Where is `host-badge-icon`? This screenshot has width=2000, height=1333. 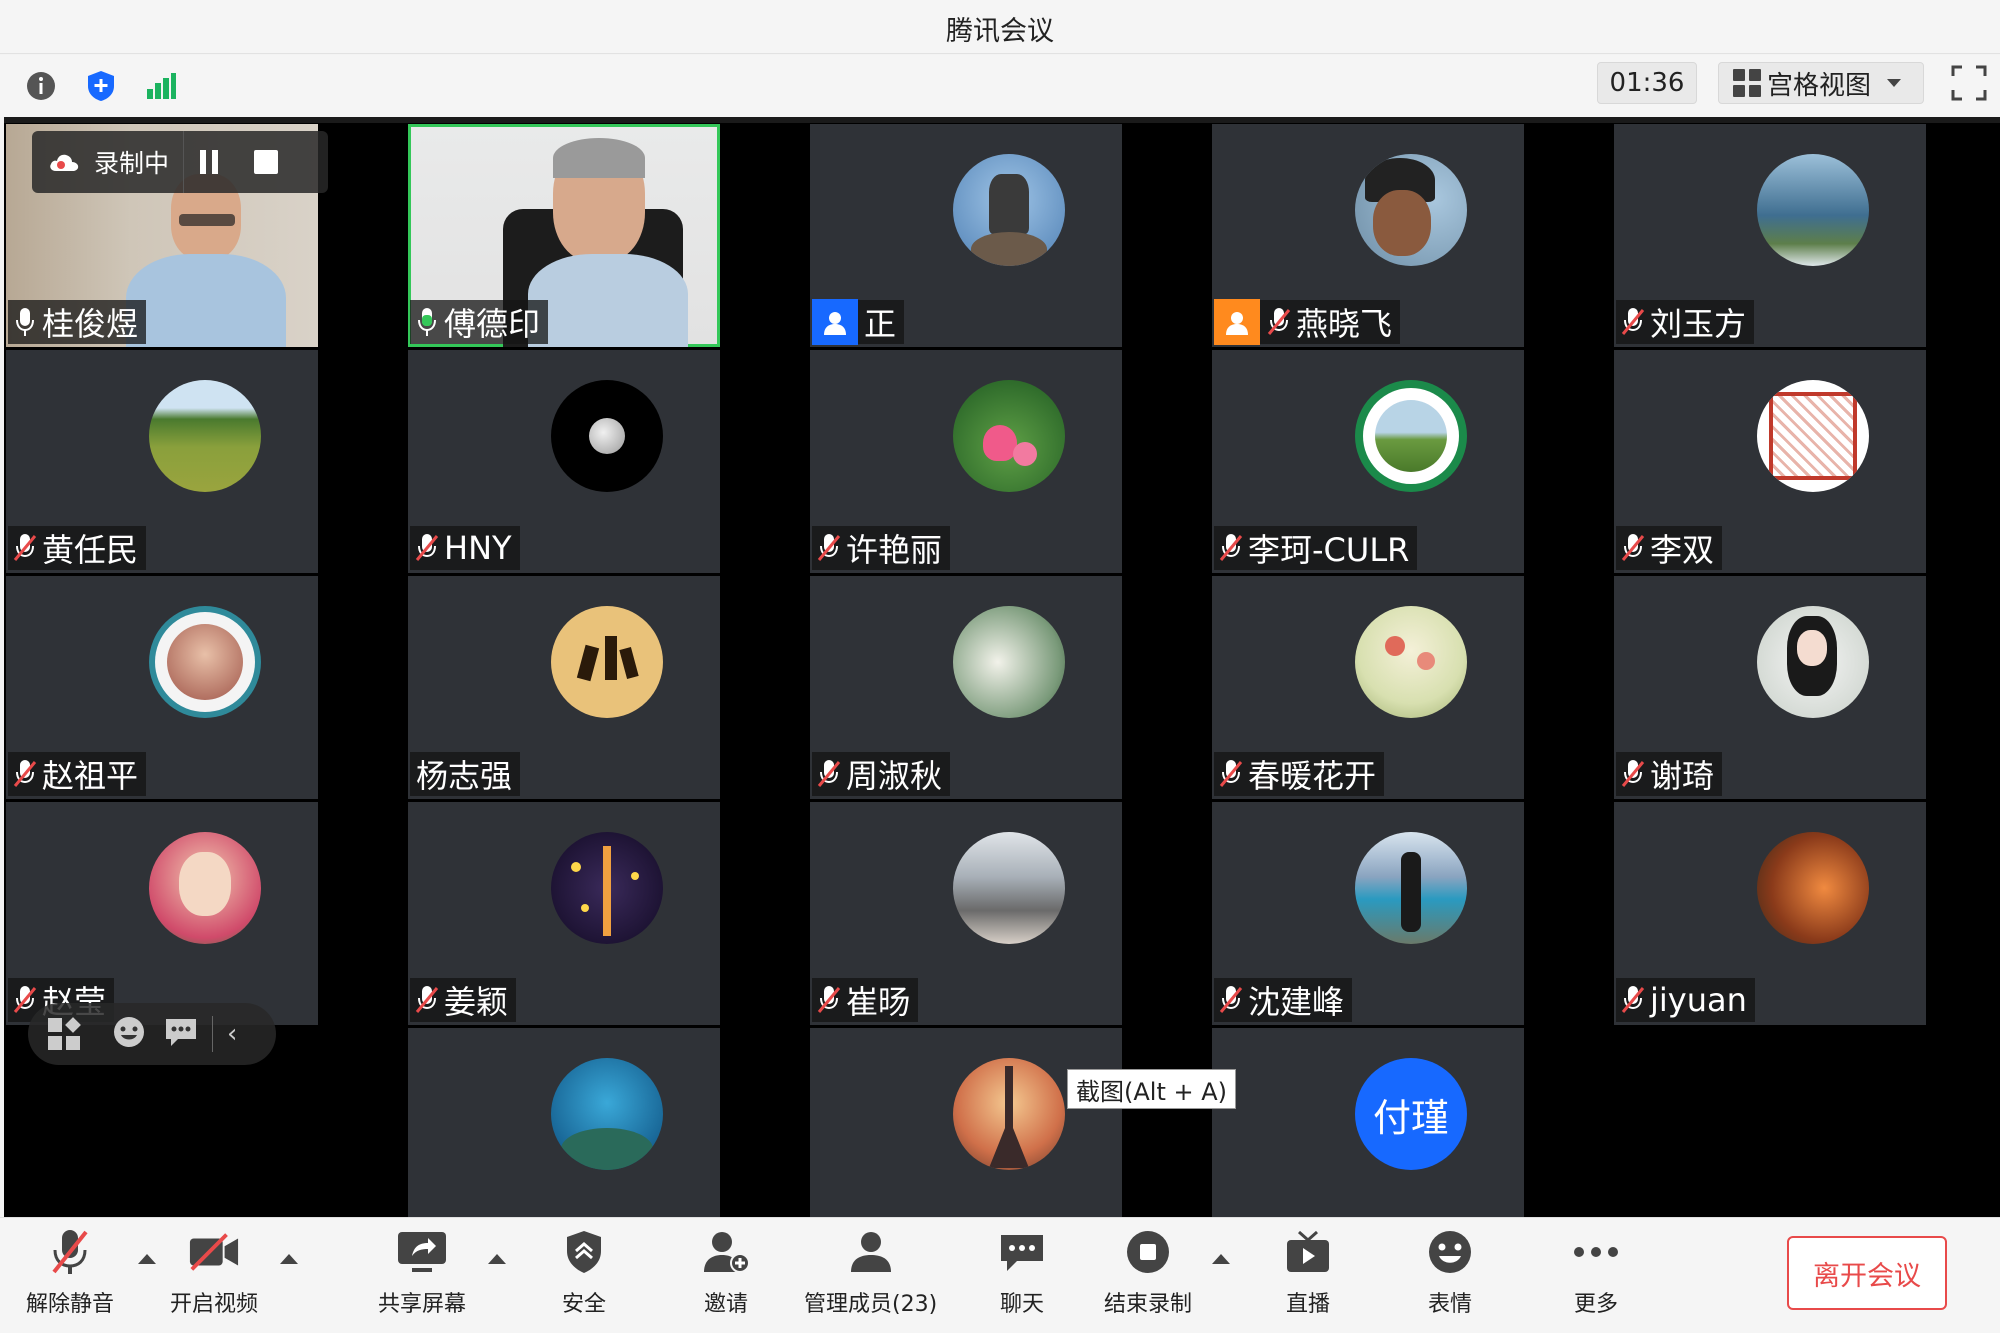
host-badge-icon is located at coordinates (835, 322).